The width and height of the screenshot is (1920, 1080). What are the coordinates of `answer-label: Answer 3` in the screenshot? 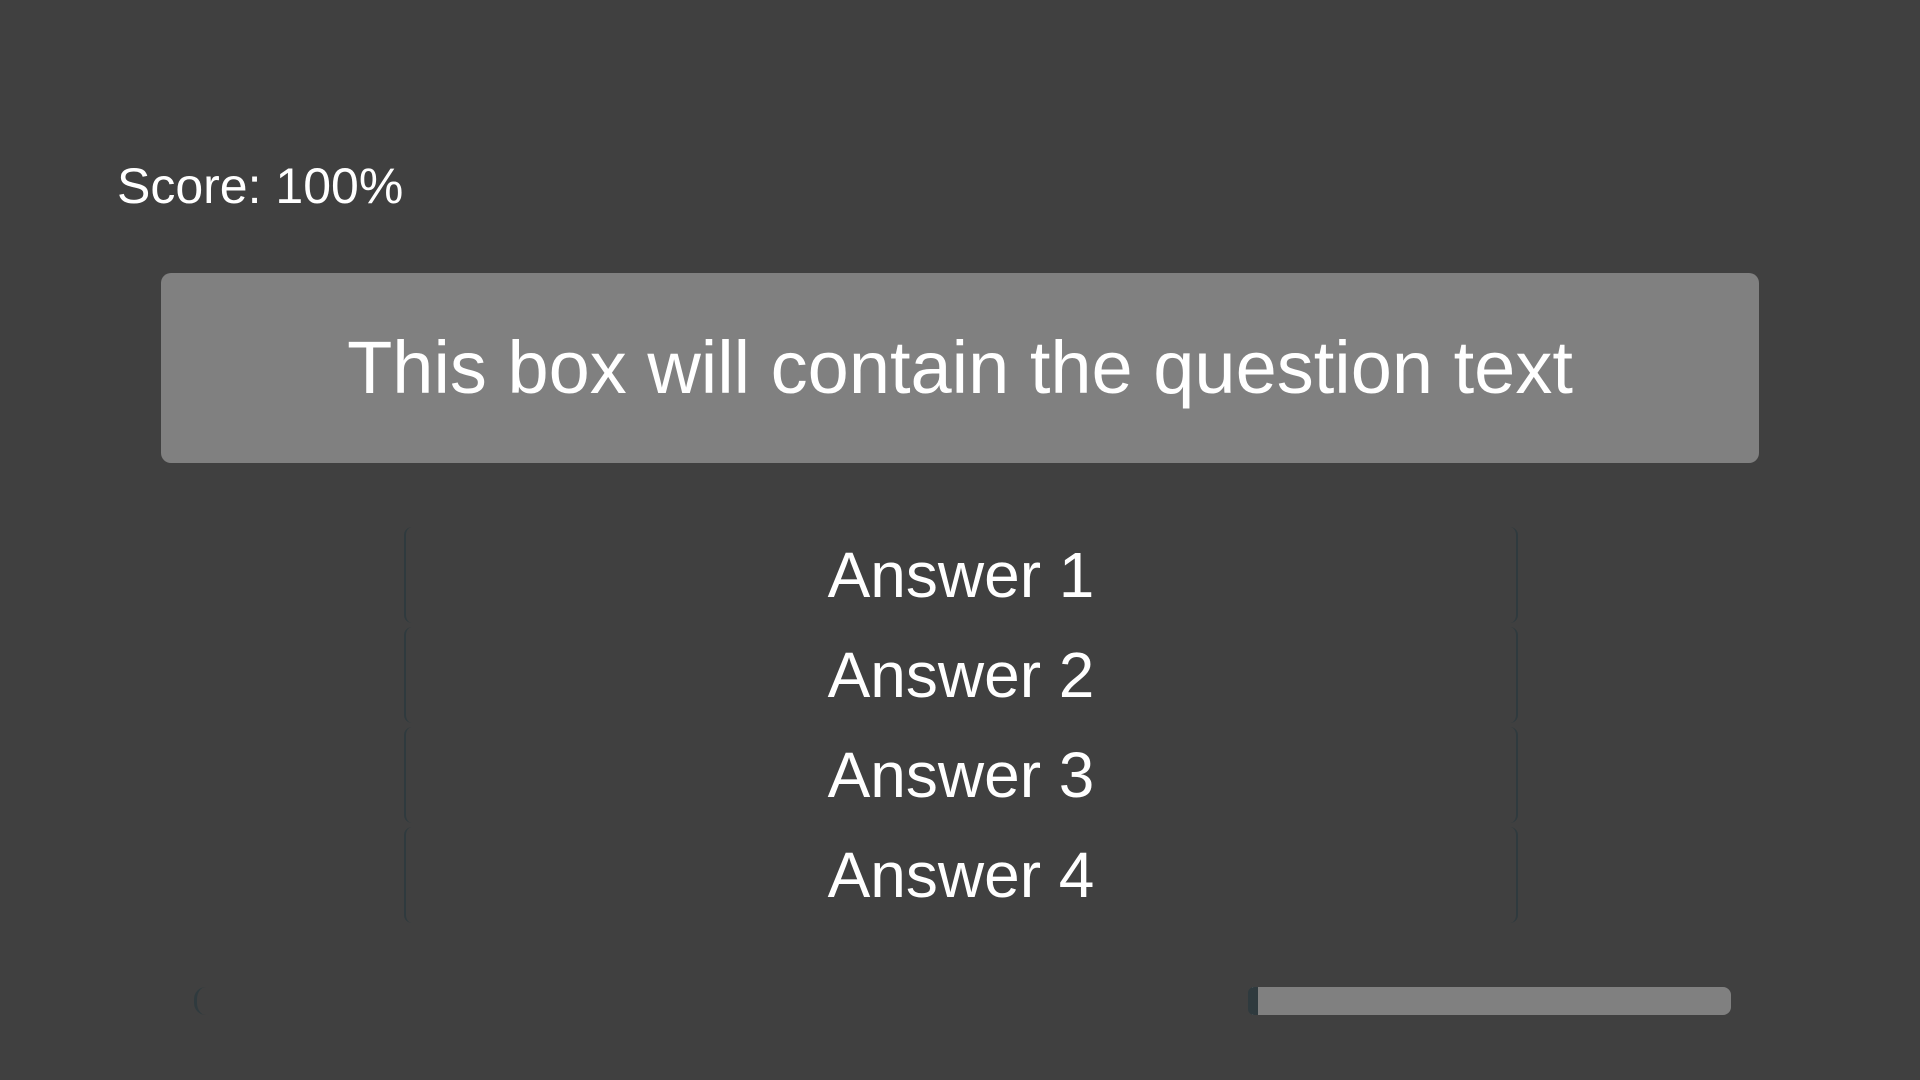 It's located at (961, 775).